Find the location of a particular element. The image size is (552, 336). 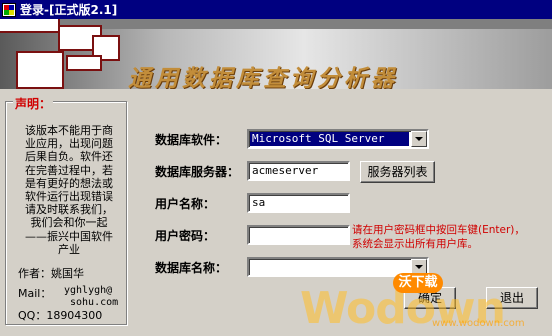

password-hint-line: 系统会显示出所有用户库。 is located at coordinates (415, 244).